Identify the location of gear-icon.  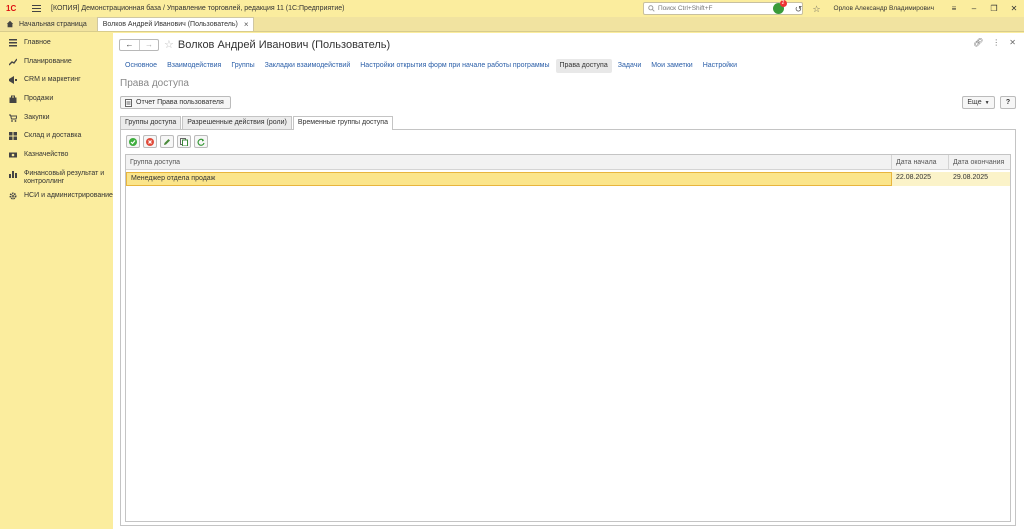
(13, 196).